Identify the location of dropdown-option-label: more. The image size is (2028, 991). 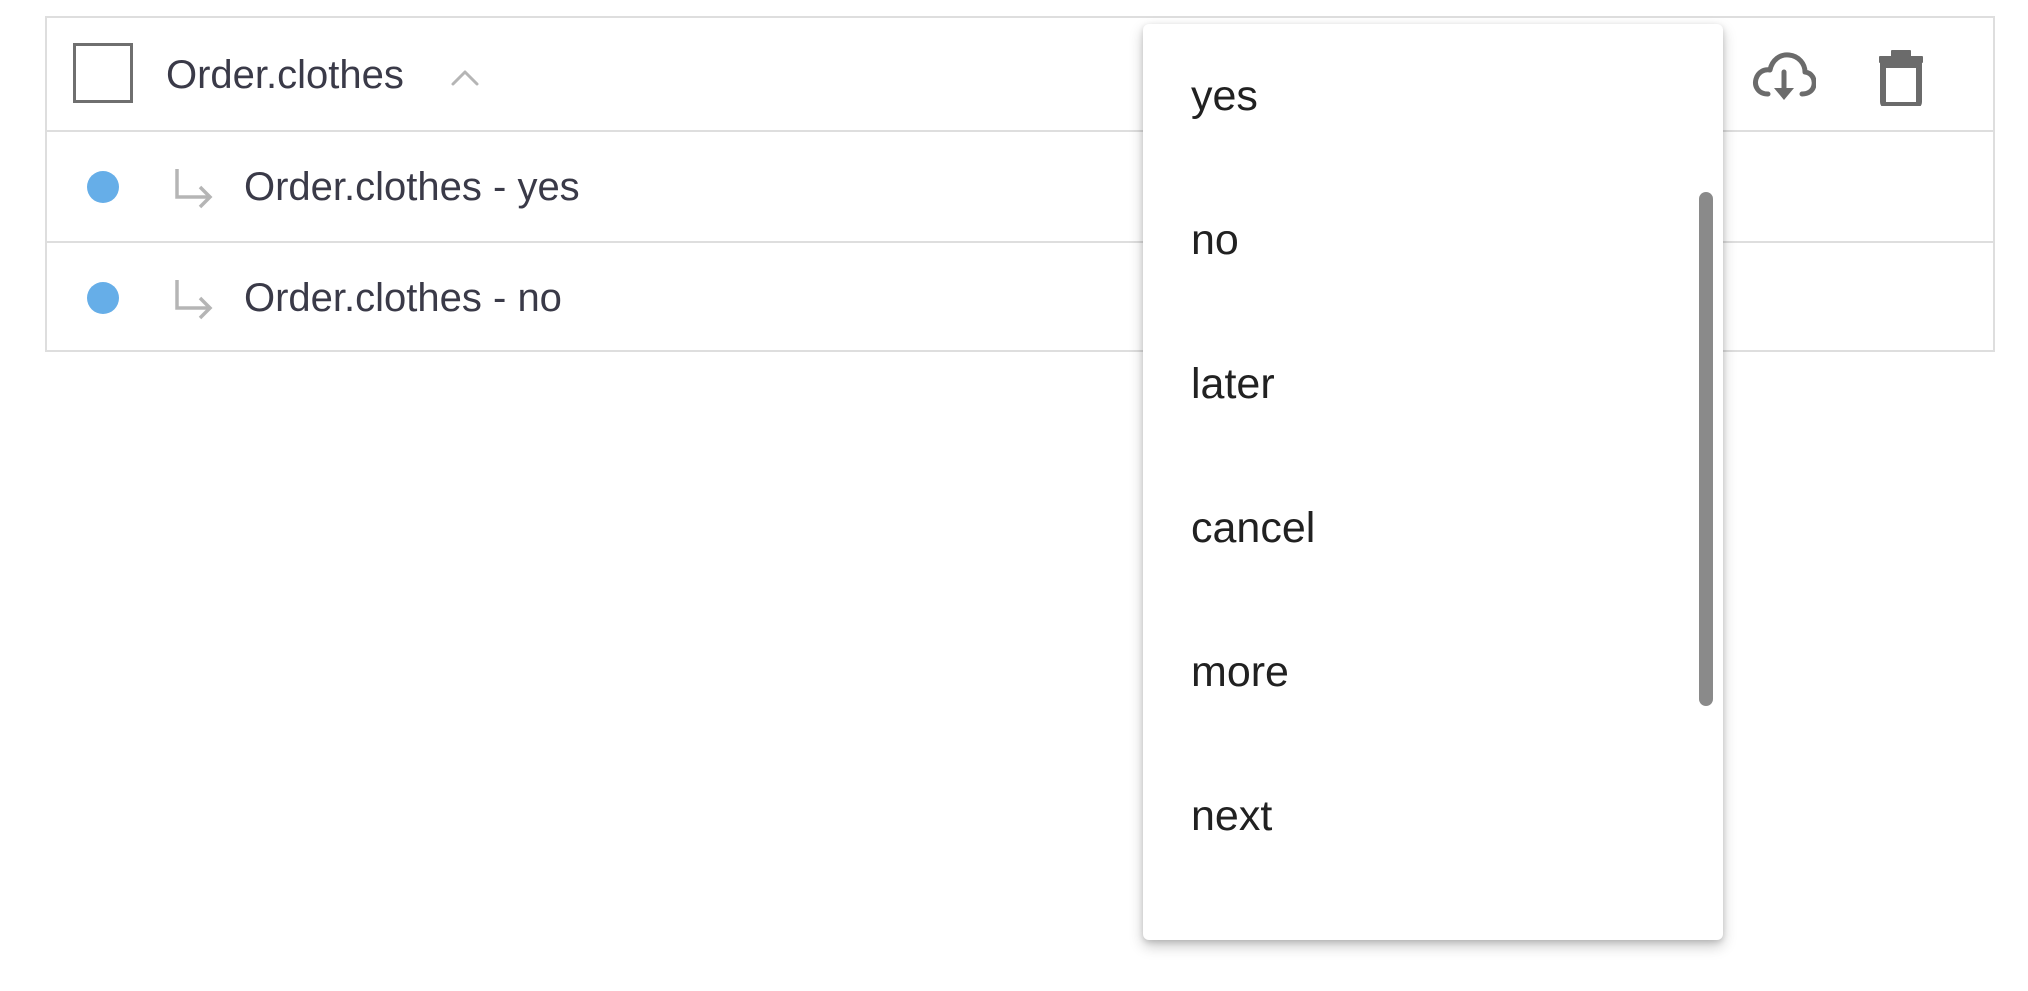
(1240, 671).